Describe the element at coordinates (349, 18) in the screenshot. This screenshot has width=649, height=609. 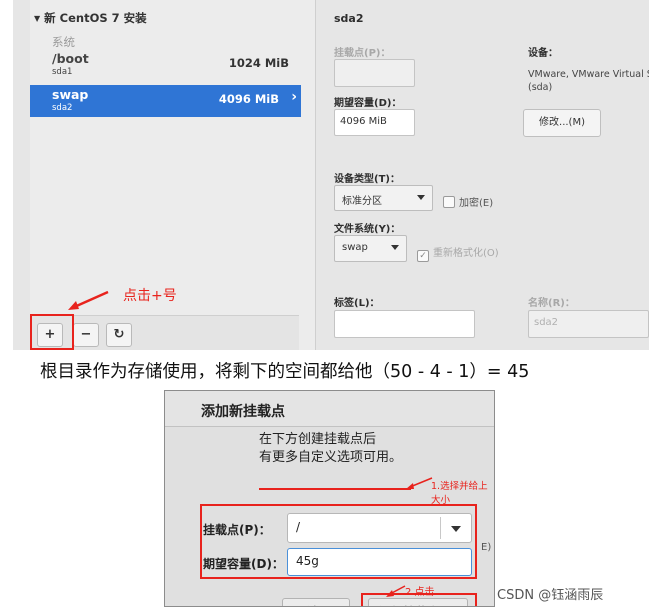
I see `detail-title: sda2` at that location.